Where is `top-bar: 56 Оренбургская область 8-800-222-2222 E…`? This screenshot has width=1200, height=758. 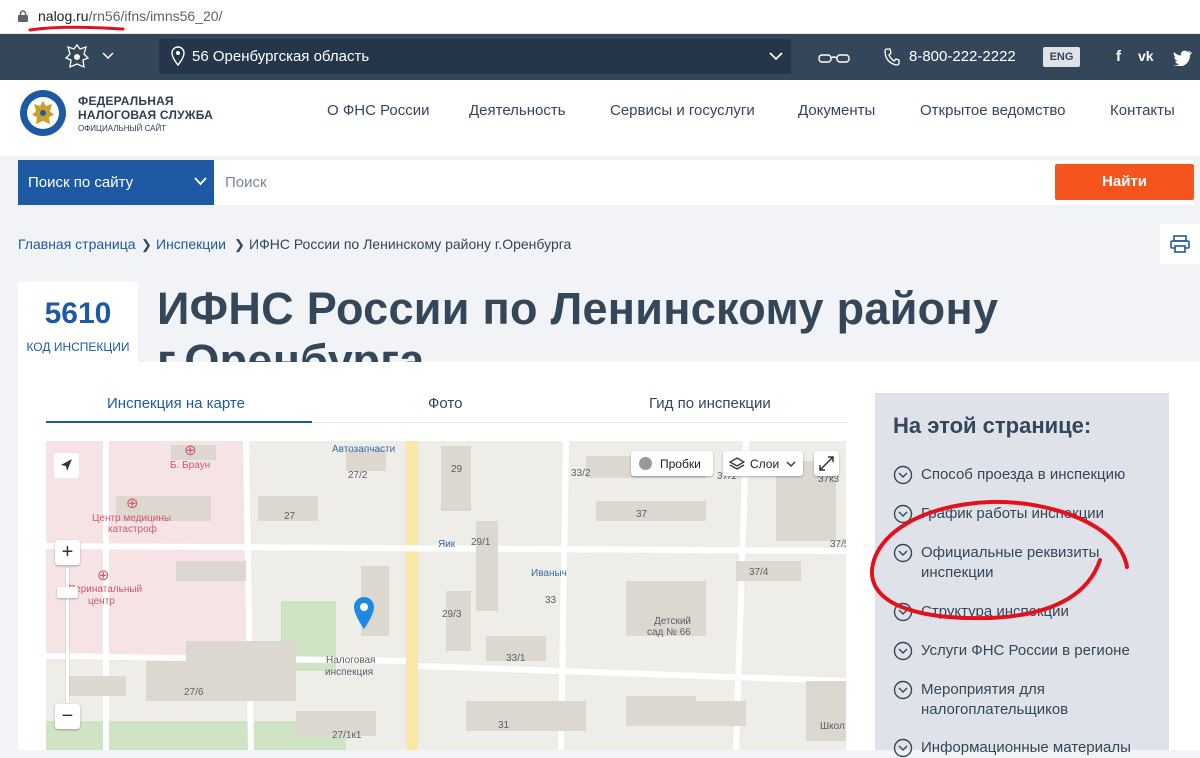 top-bar: 56 Оренбургская область 8-800-222-2222 E… is located at coordinates (600, 57).